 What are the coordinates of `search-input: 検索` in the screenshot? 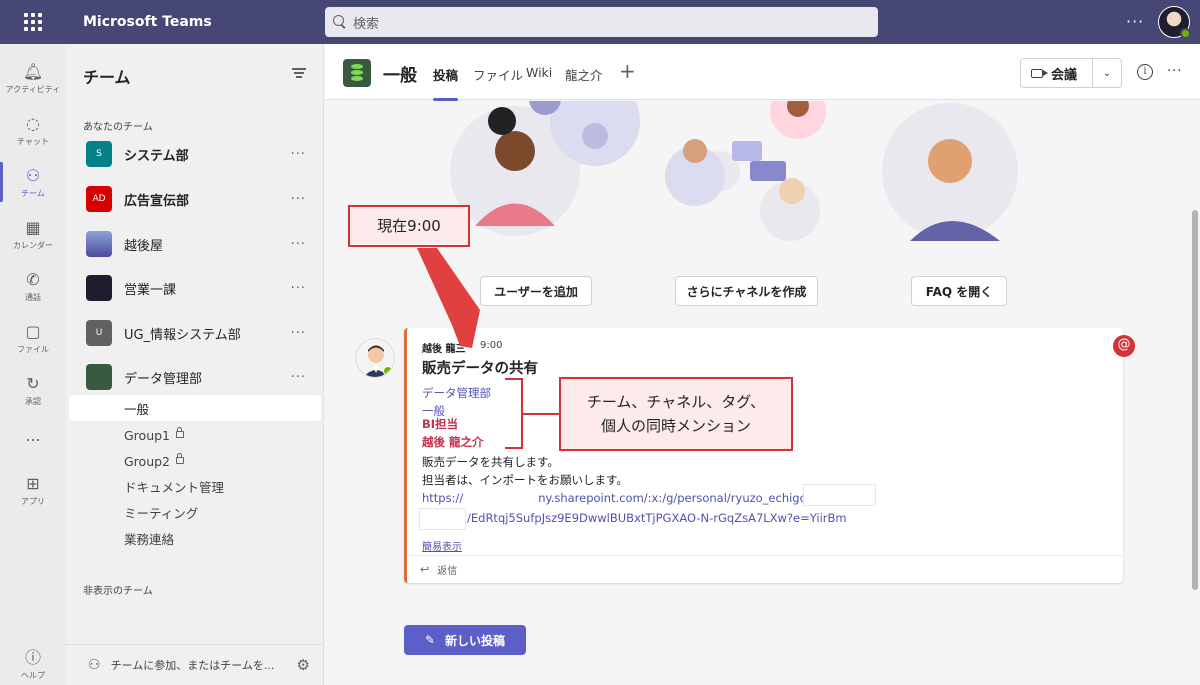 It's located at (601, 22).